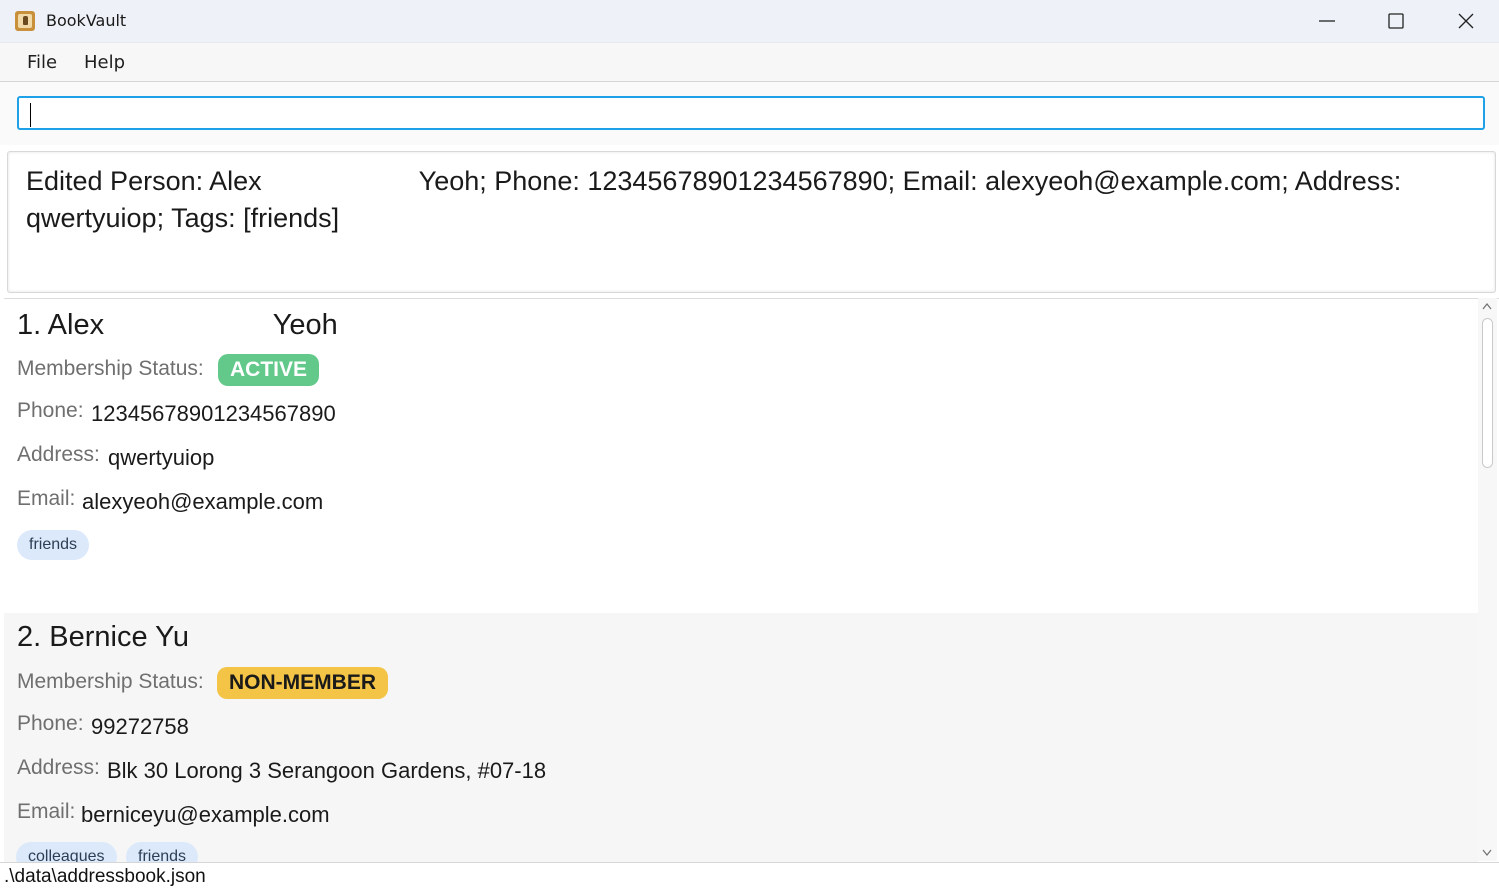 This screenshot has width=1499, height=891. I want to click on maximize-icon, so click(1396, 21).